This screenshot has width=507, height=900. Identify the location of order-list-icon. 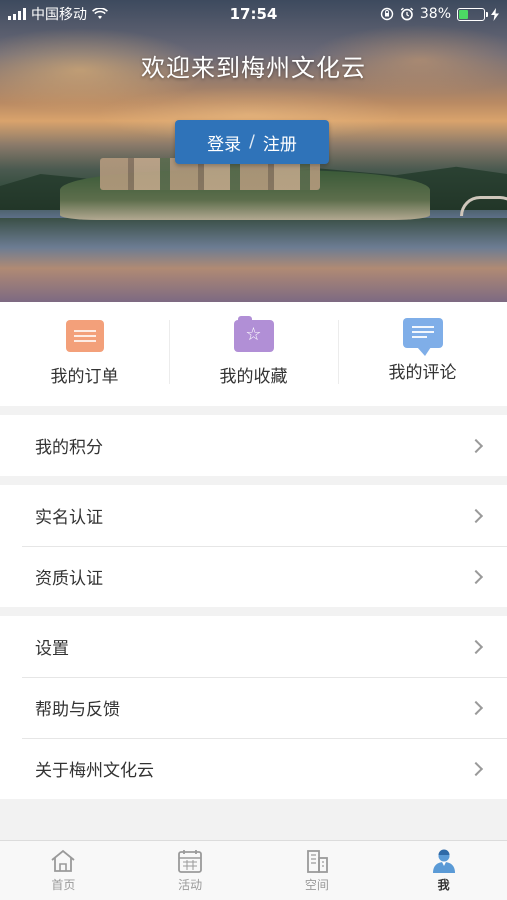
(84, 336).